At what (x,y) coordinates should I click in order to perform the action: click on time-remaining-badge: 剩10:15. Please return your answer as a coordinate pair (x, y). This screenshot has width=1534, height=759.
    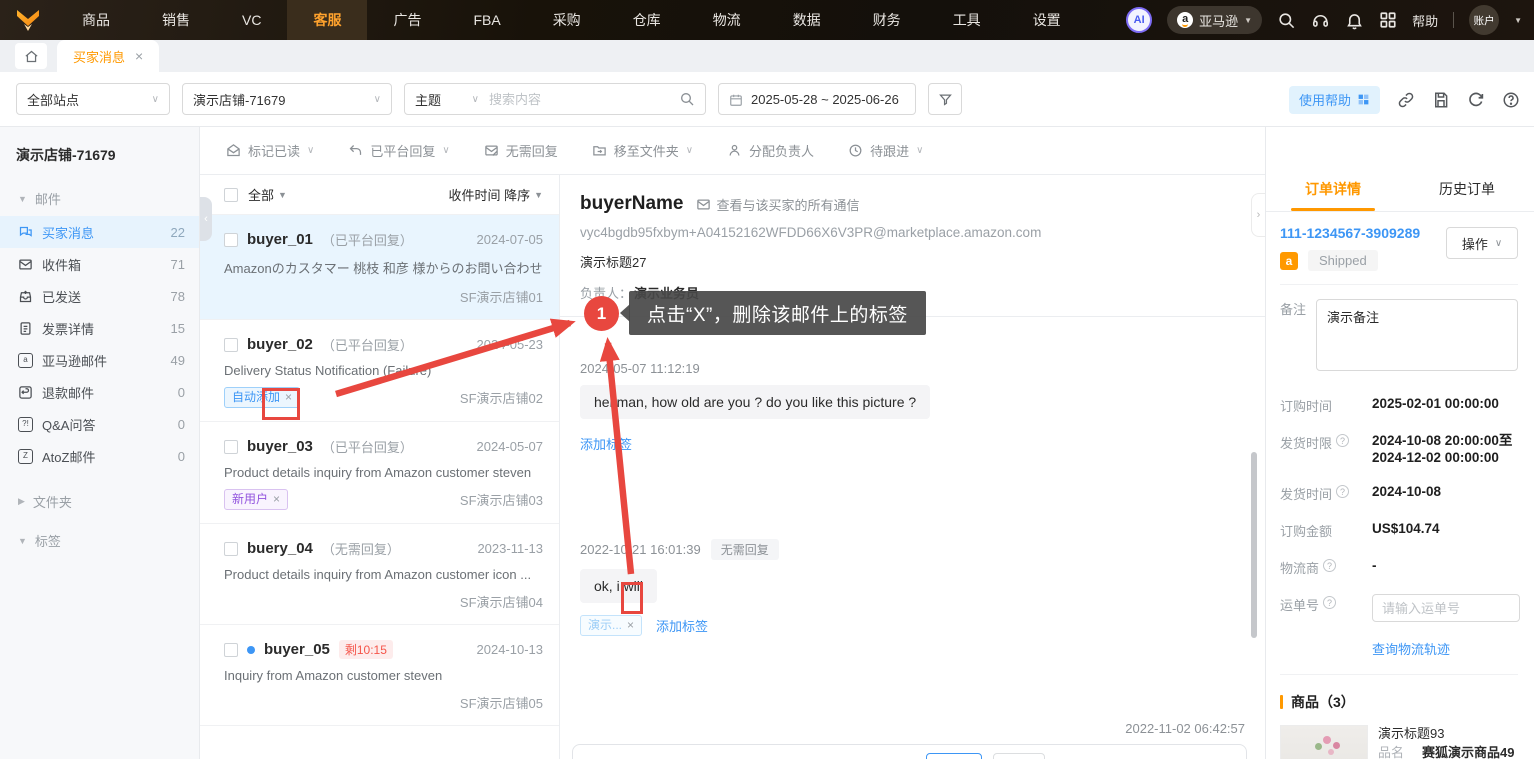
    Looking at the image, I should click on (365, 649).